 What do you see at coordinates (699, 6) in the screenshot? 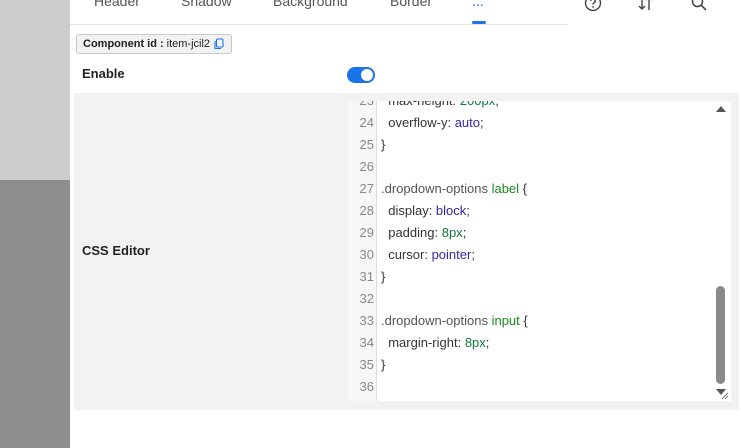
I see `search-icon` at bounding box center [699, 6].